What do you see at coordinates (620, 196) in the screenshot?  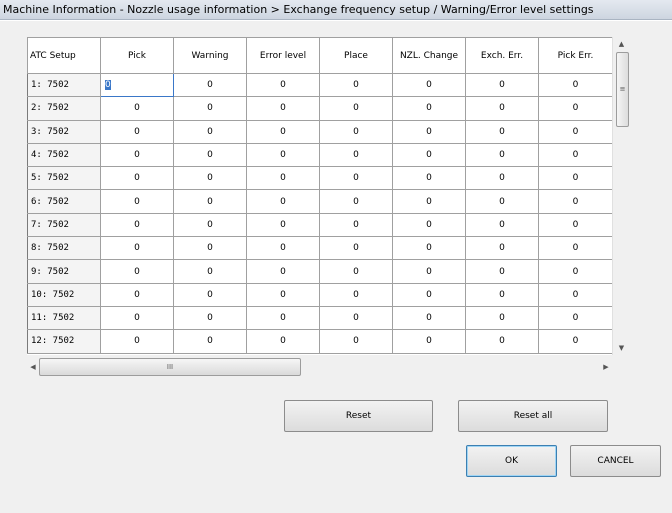 I see `vertical-scrollbar: ▲ ≡ ▼` at bounding box center [620, 196].